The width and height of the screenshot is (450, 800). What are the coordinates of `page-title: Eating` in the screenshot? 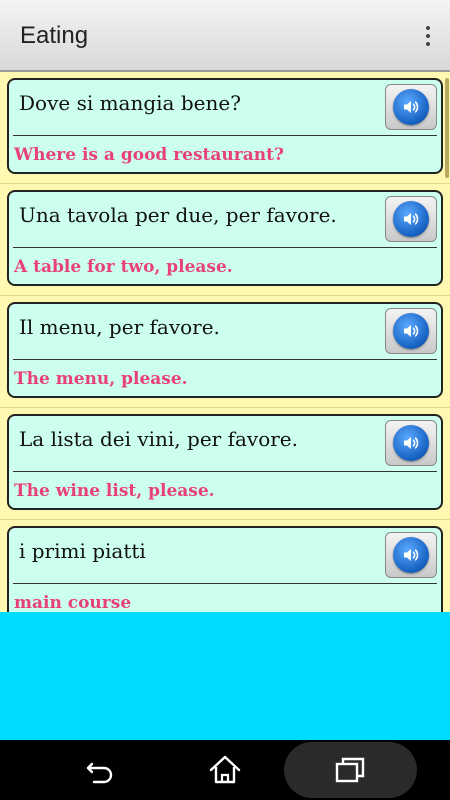 It's located at (54, 35).